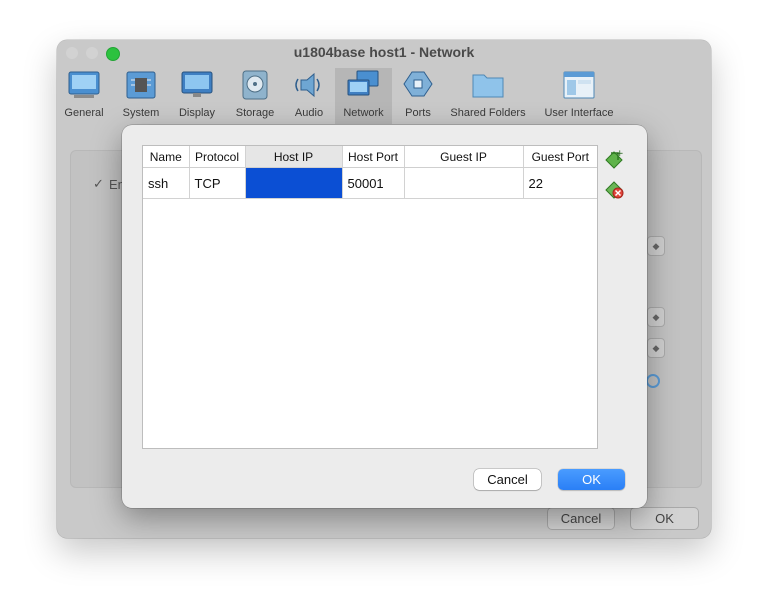 The height and width of the screenshot is (613, 768). Describe the element at coordinates (255, 113) in the screenshot. I see `toolbar-label: Storage` at that location.